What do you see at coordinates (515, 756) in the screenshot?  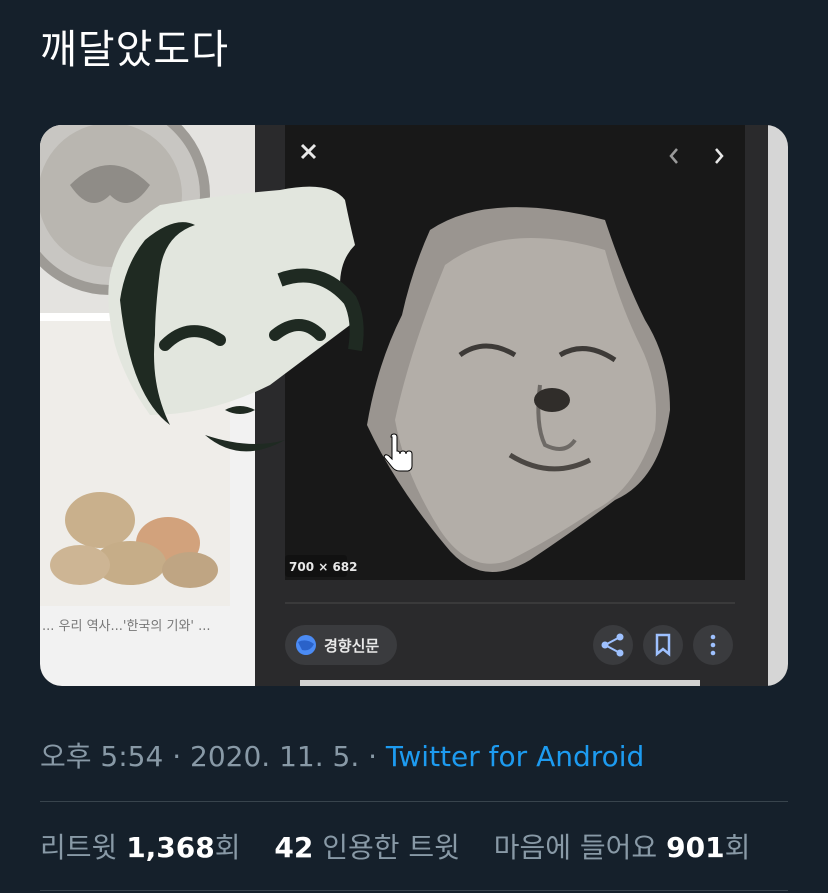 I see `tweet-source-link: Twitter for Android` at bounding box center [515, 756].